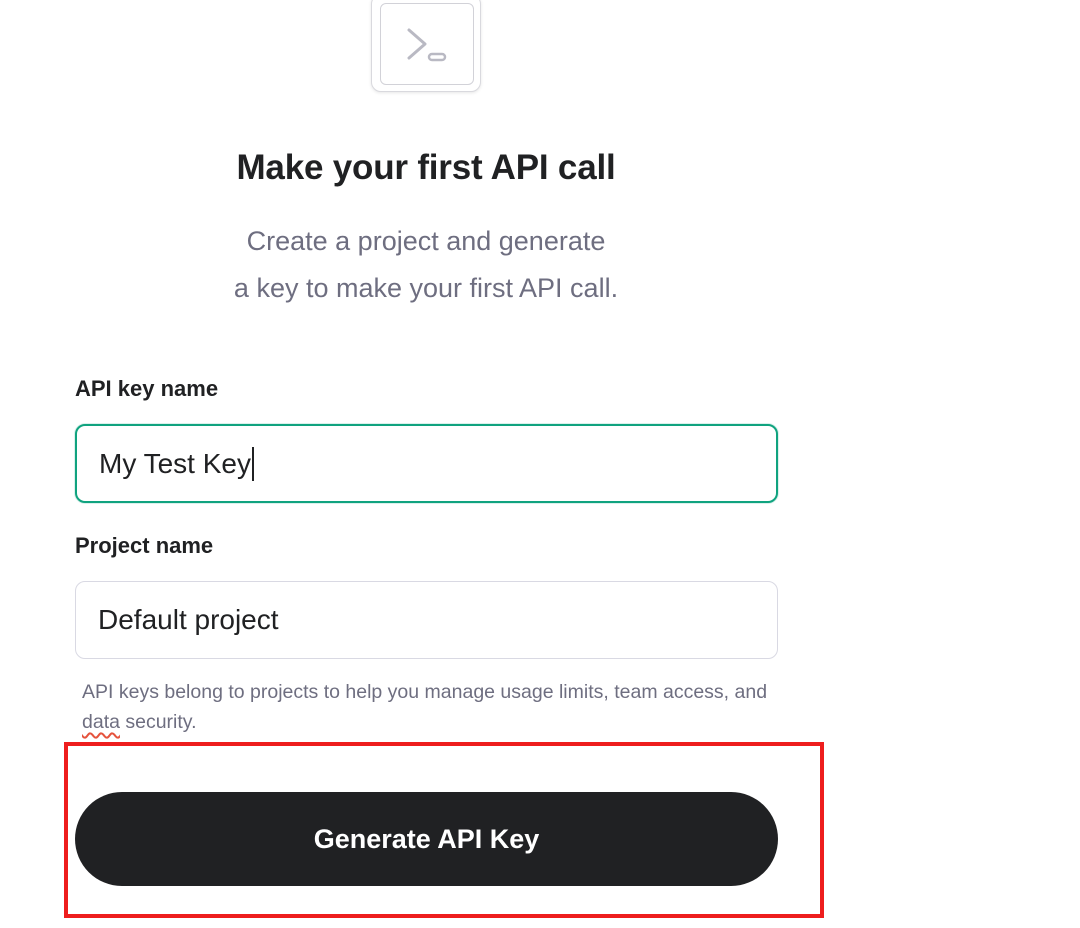 This screenshot has height=928, width=1080. I want to click on subtitle-line-2: a key to make your first API call., so click(426, 288).